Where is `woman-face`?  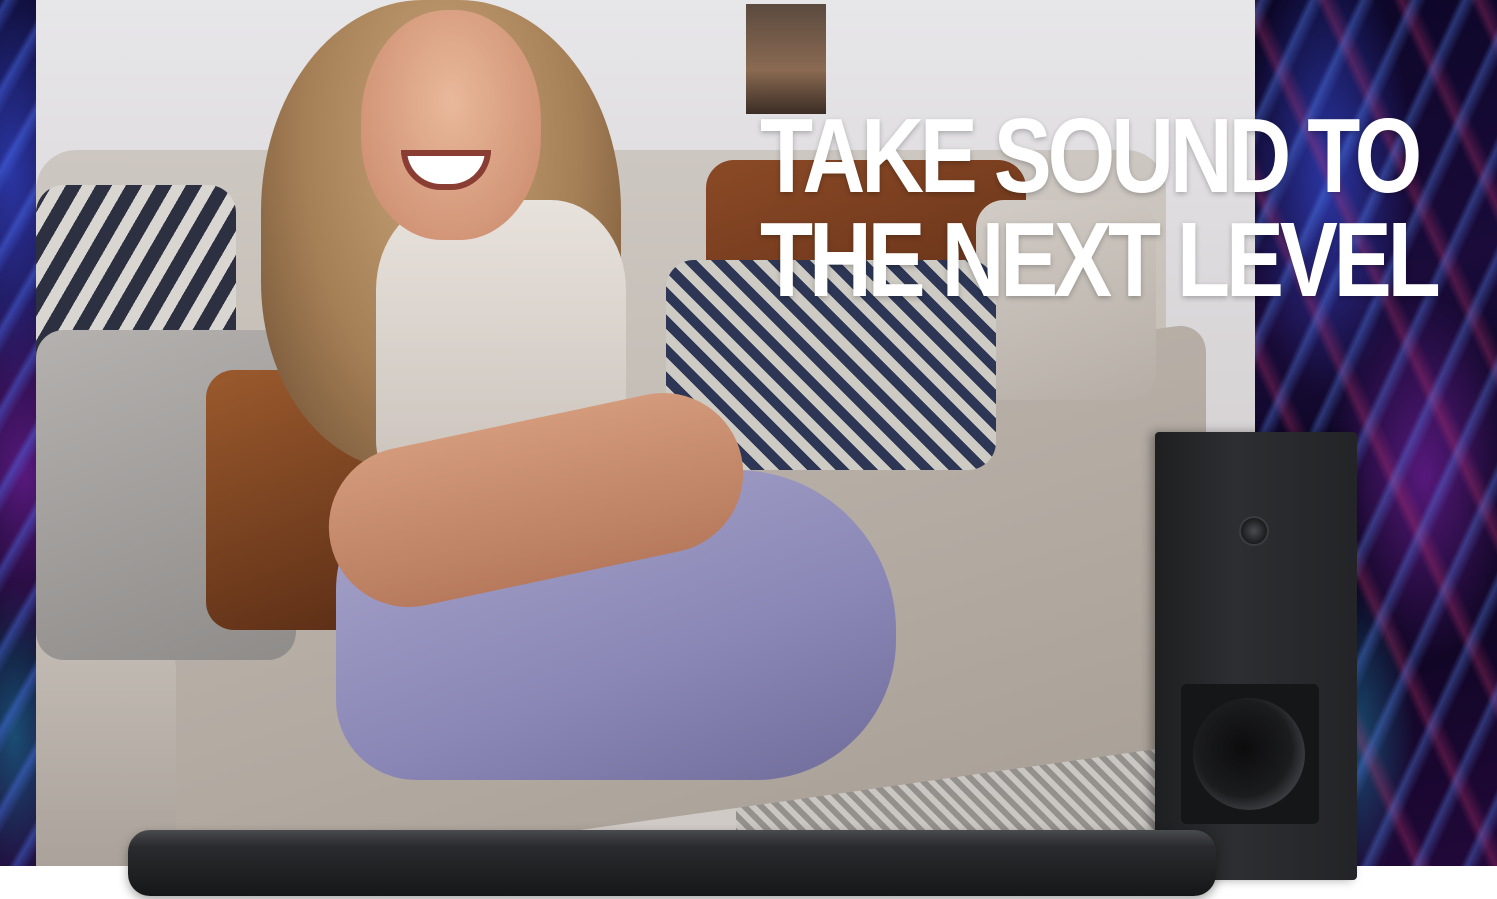
woman-face is located at coordinates (451, 125).